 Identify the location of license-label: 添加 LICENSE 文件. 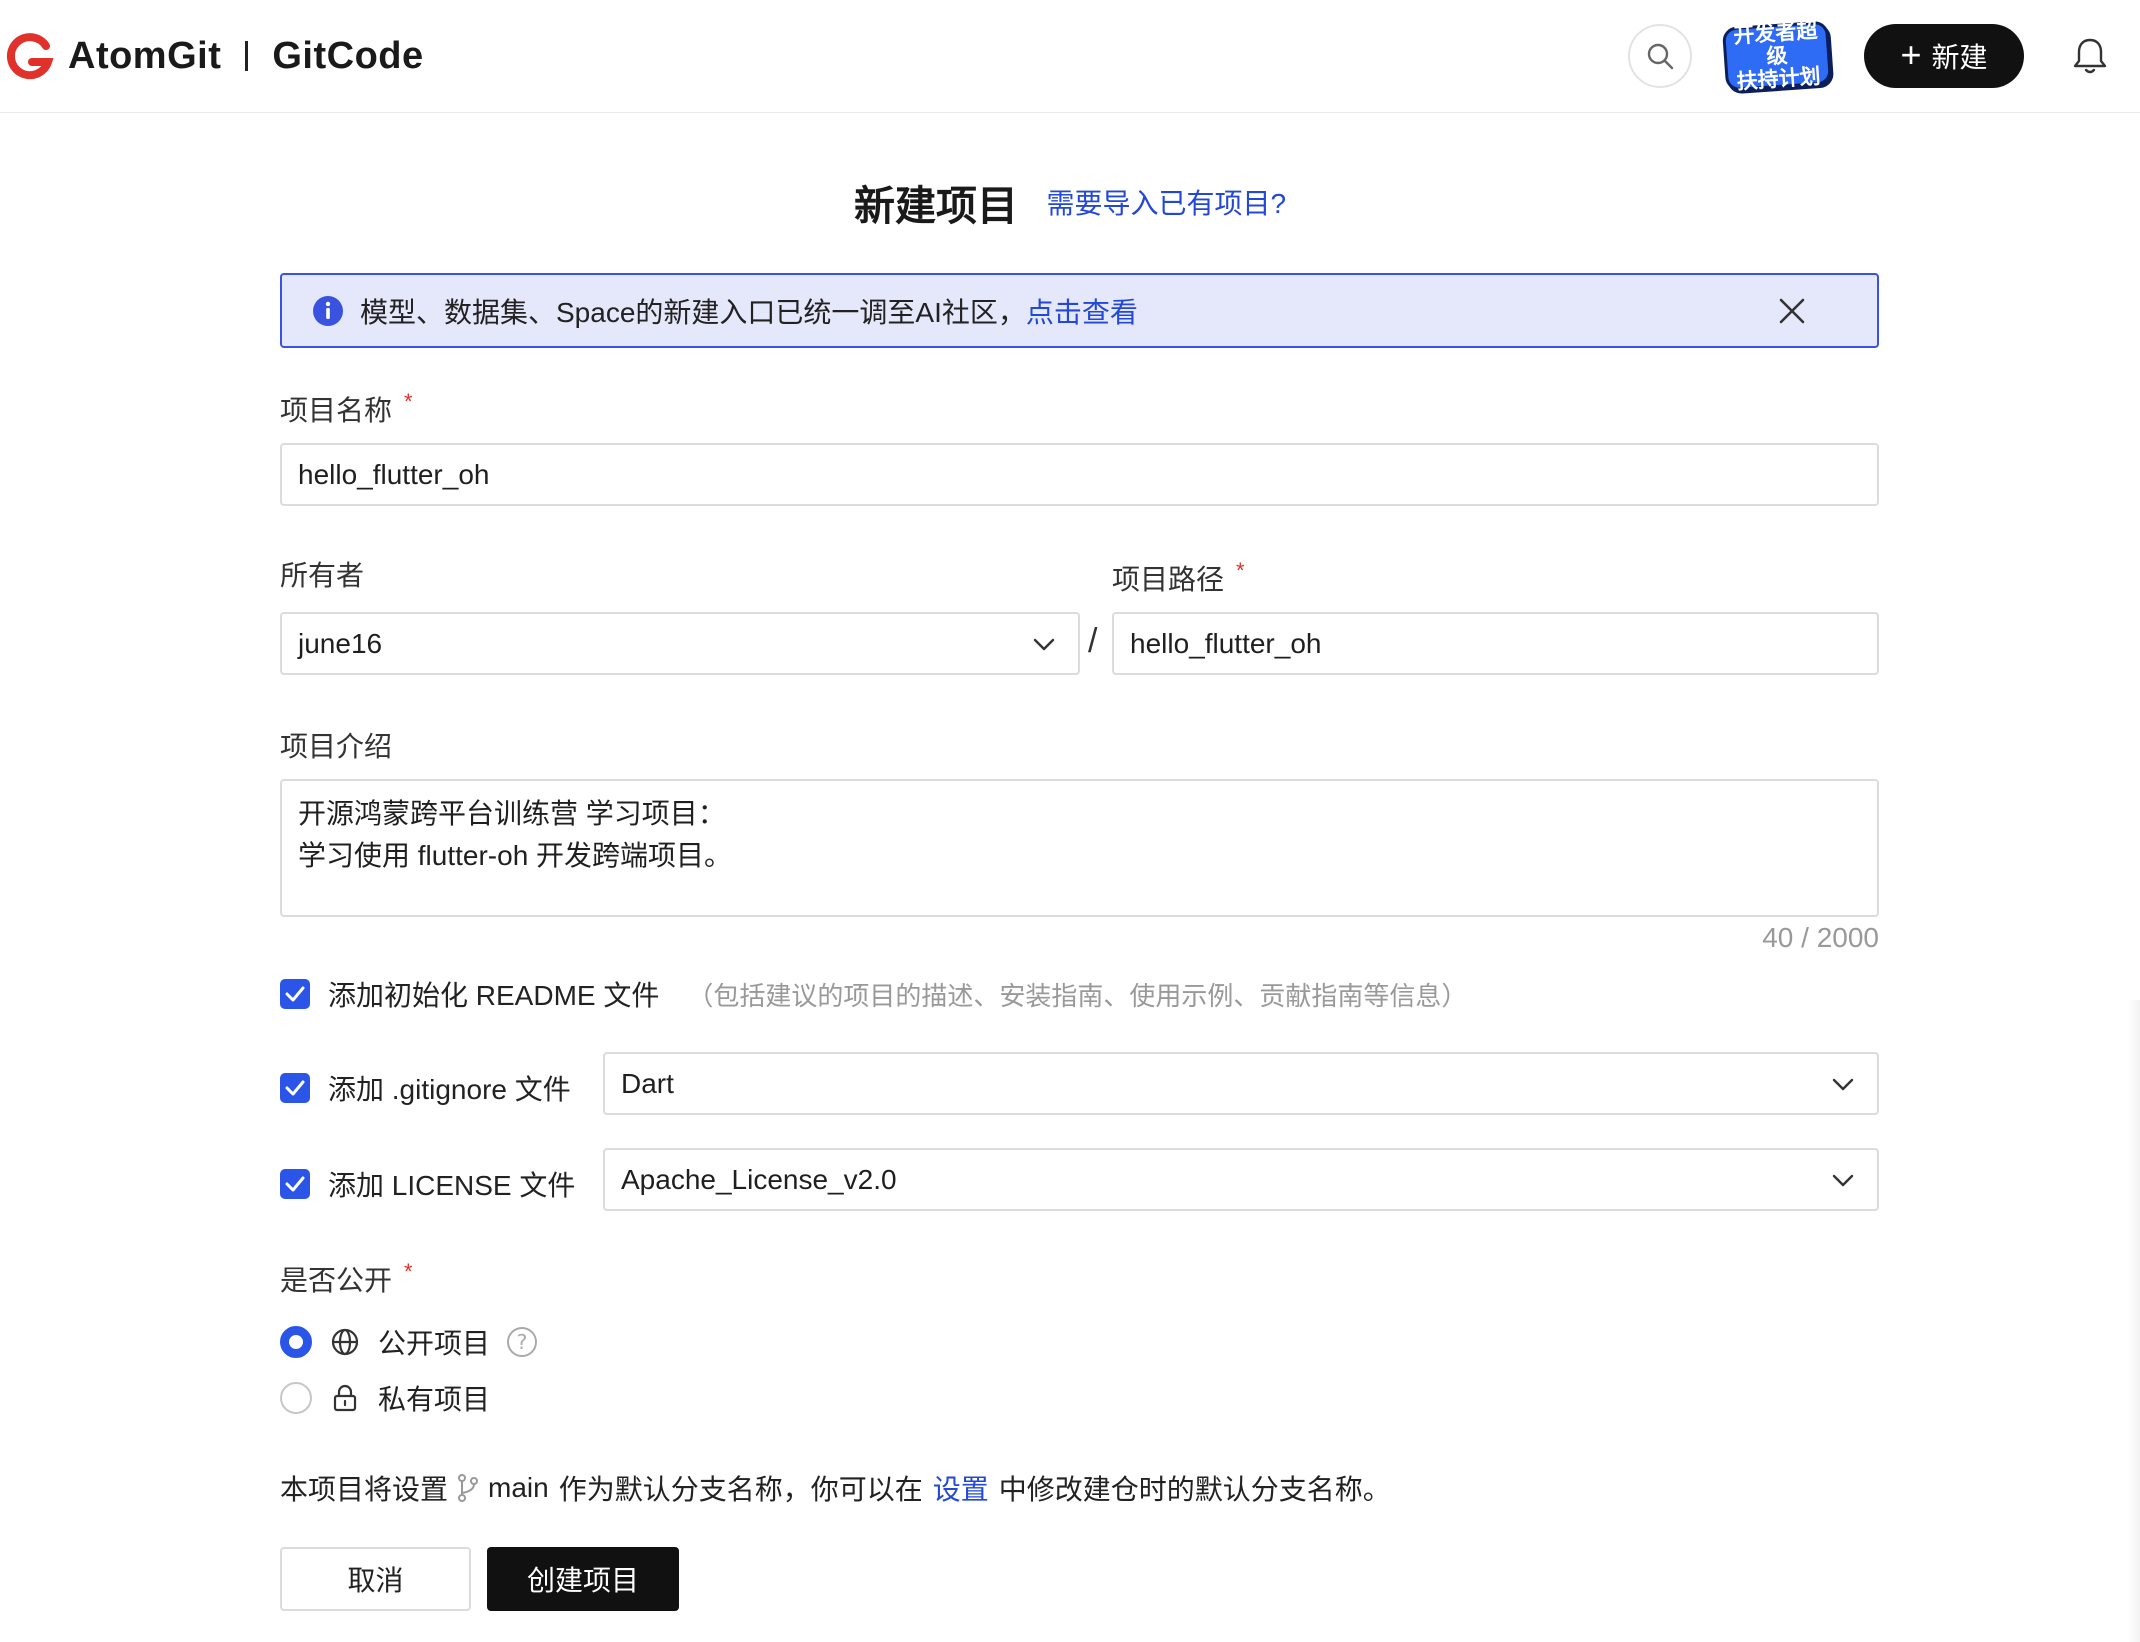
(452, 1185).